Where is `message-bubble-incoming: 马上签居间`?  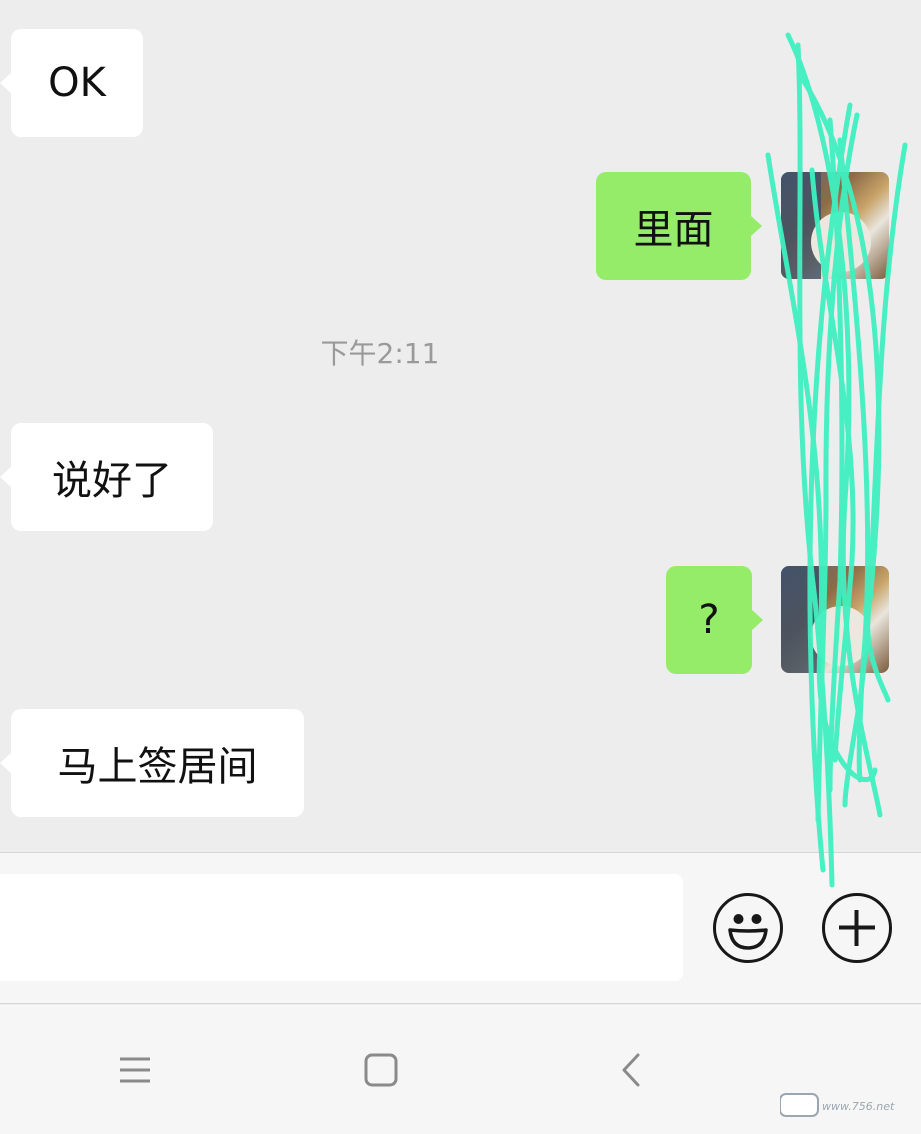 message-bubble-incoming: 马上签居间 is located at coordinates (152, 763).